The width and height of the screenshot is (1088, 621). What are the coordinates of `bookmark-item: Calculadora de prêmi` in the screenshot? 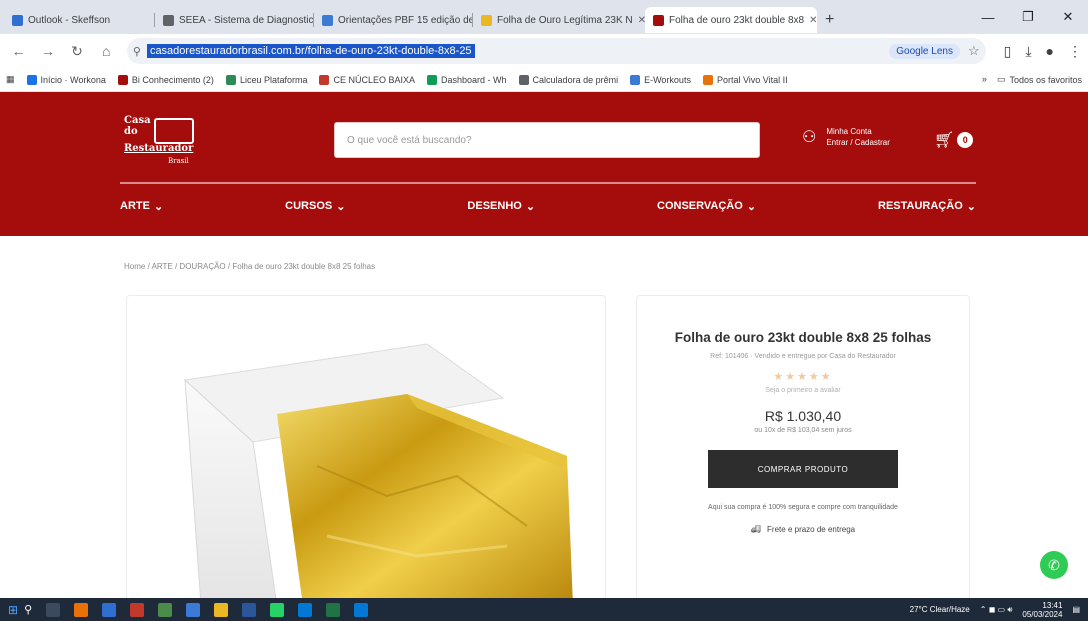 It's located at (568, 79).